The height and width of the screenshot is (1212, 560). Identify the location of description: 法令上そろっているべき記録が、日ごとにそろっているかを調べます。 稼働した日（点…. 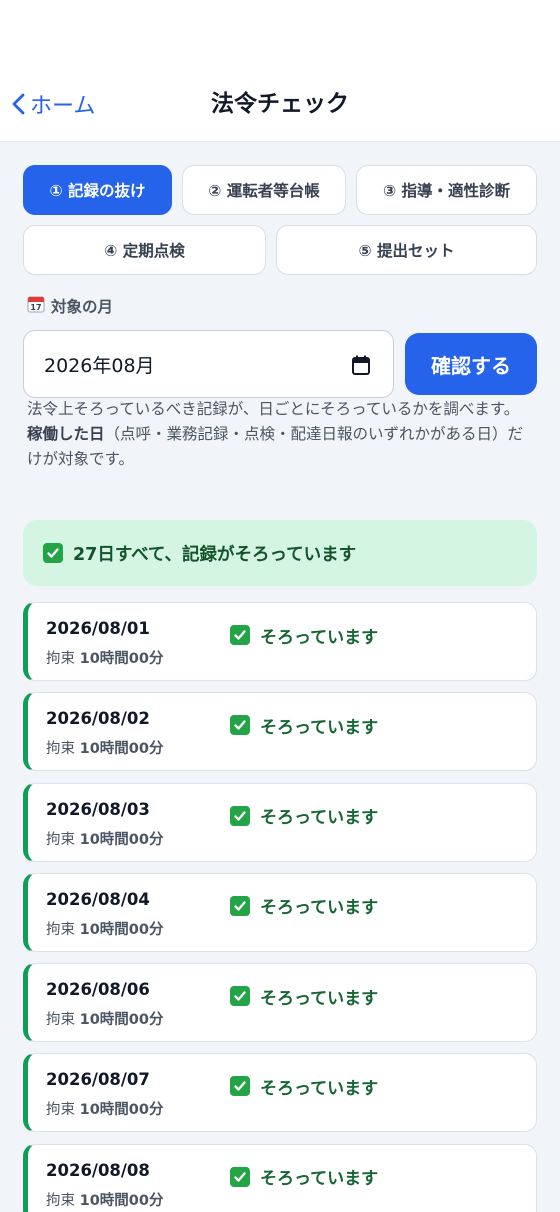
(279, 434).